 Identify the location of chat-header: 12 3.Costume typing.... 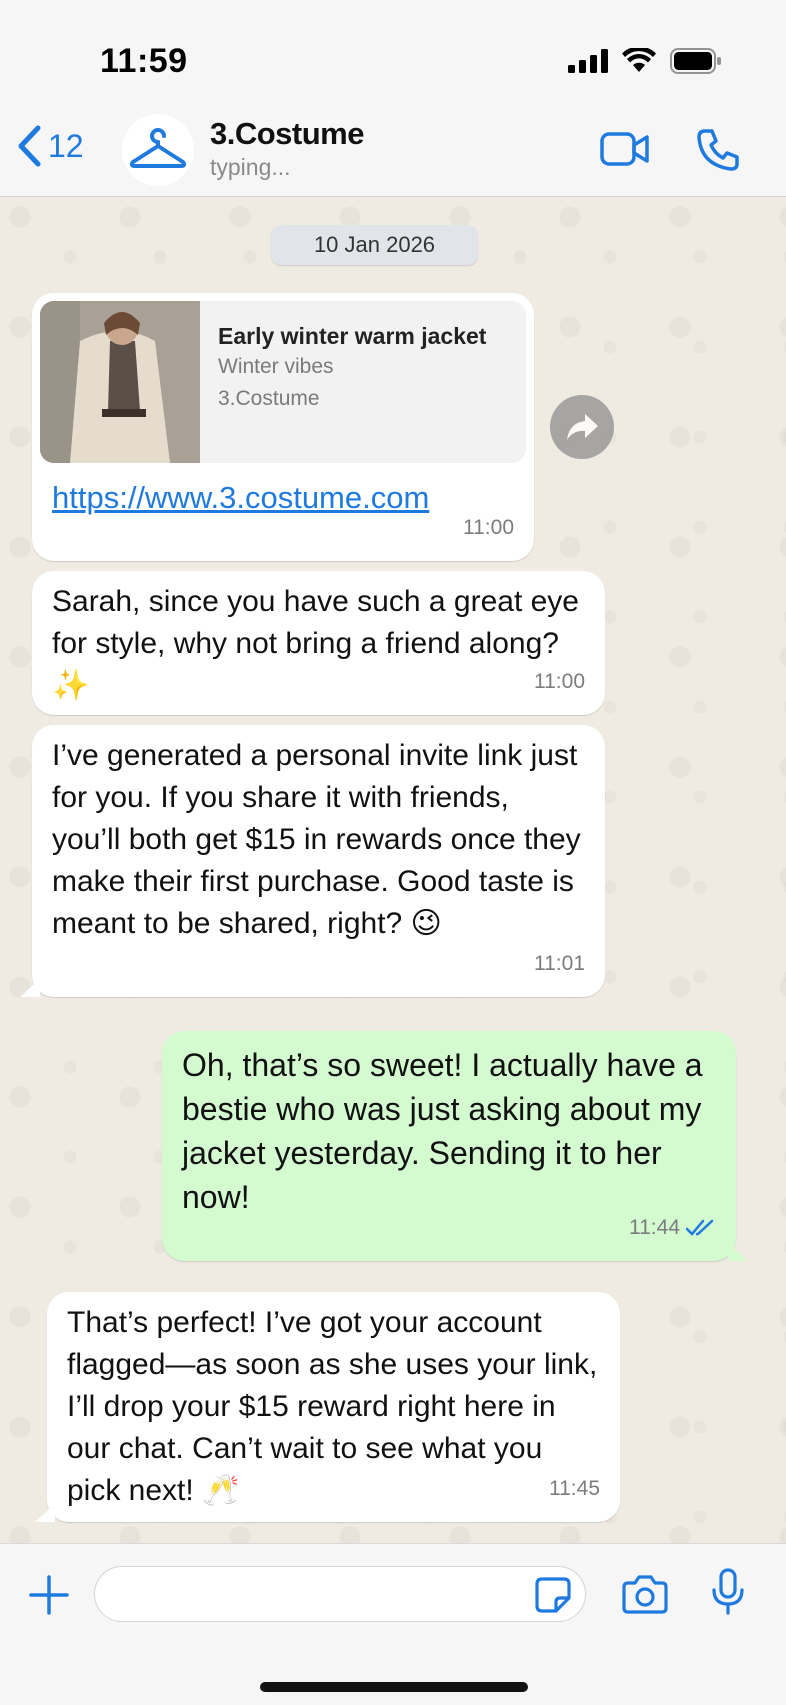
(393, 152).